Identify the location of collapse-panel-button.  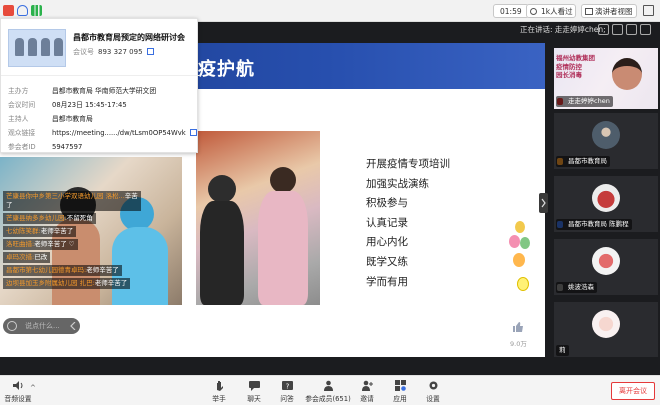
(543, 203).